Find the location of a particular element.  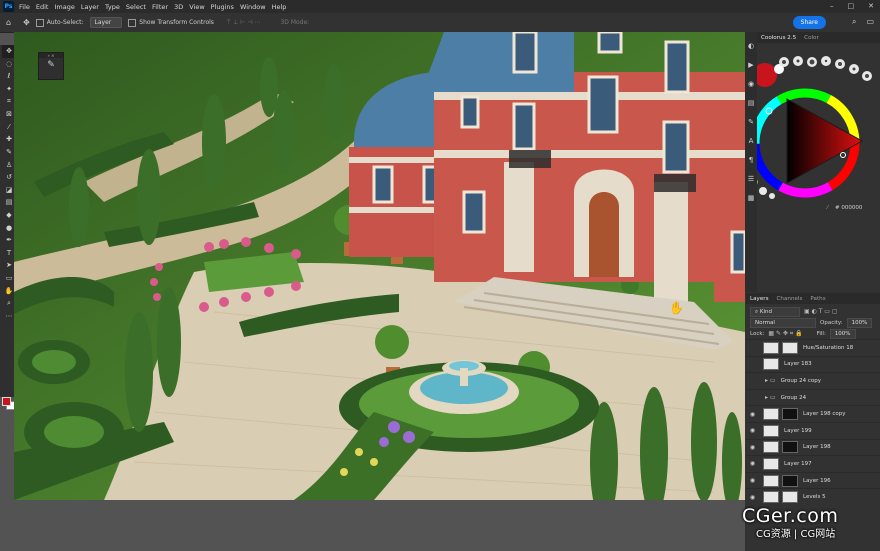

foreground-color-swatch is located at coordinates (6, 401).